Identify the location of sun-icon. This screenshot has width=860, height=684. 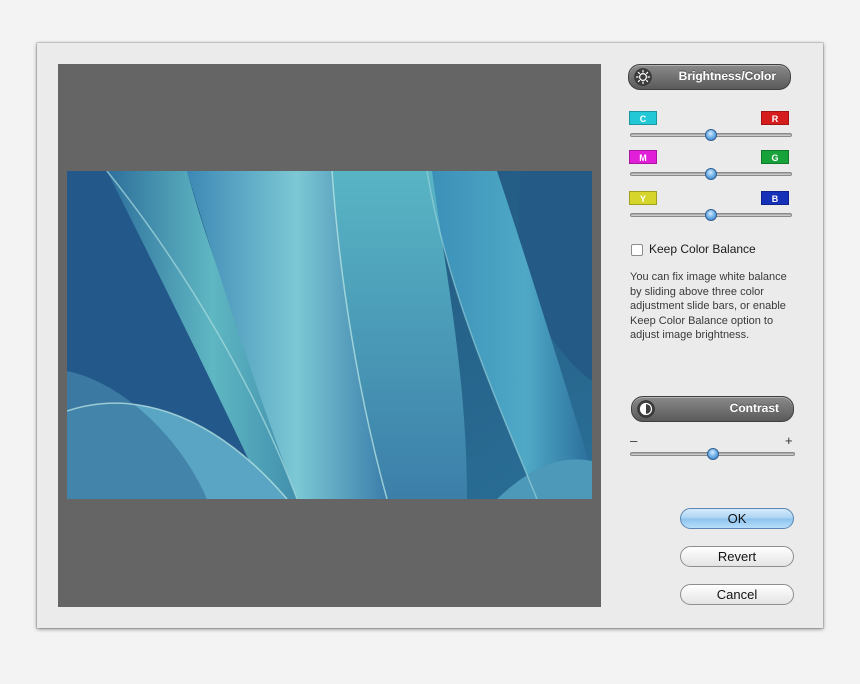
(643, 77).